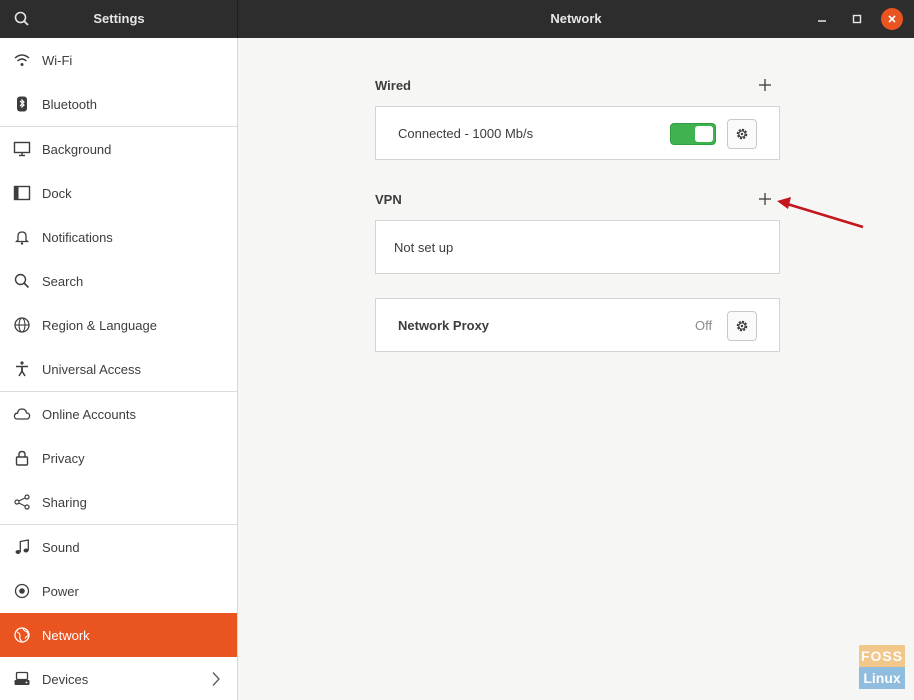  I want to click on close-icon, so click(892, 19).